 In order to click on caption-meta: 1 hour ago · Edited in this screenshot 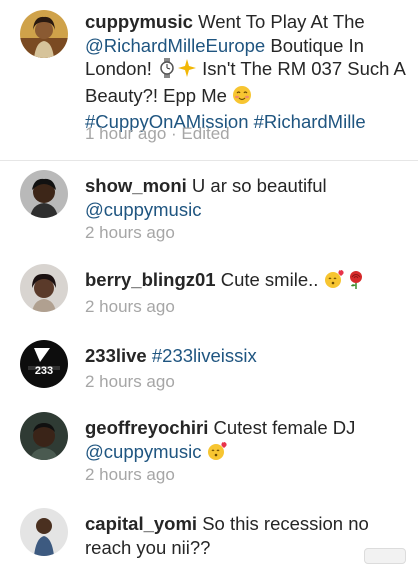, I will do `click(157, 133)`.